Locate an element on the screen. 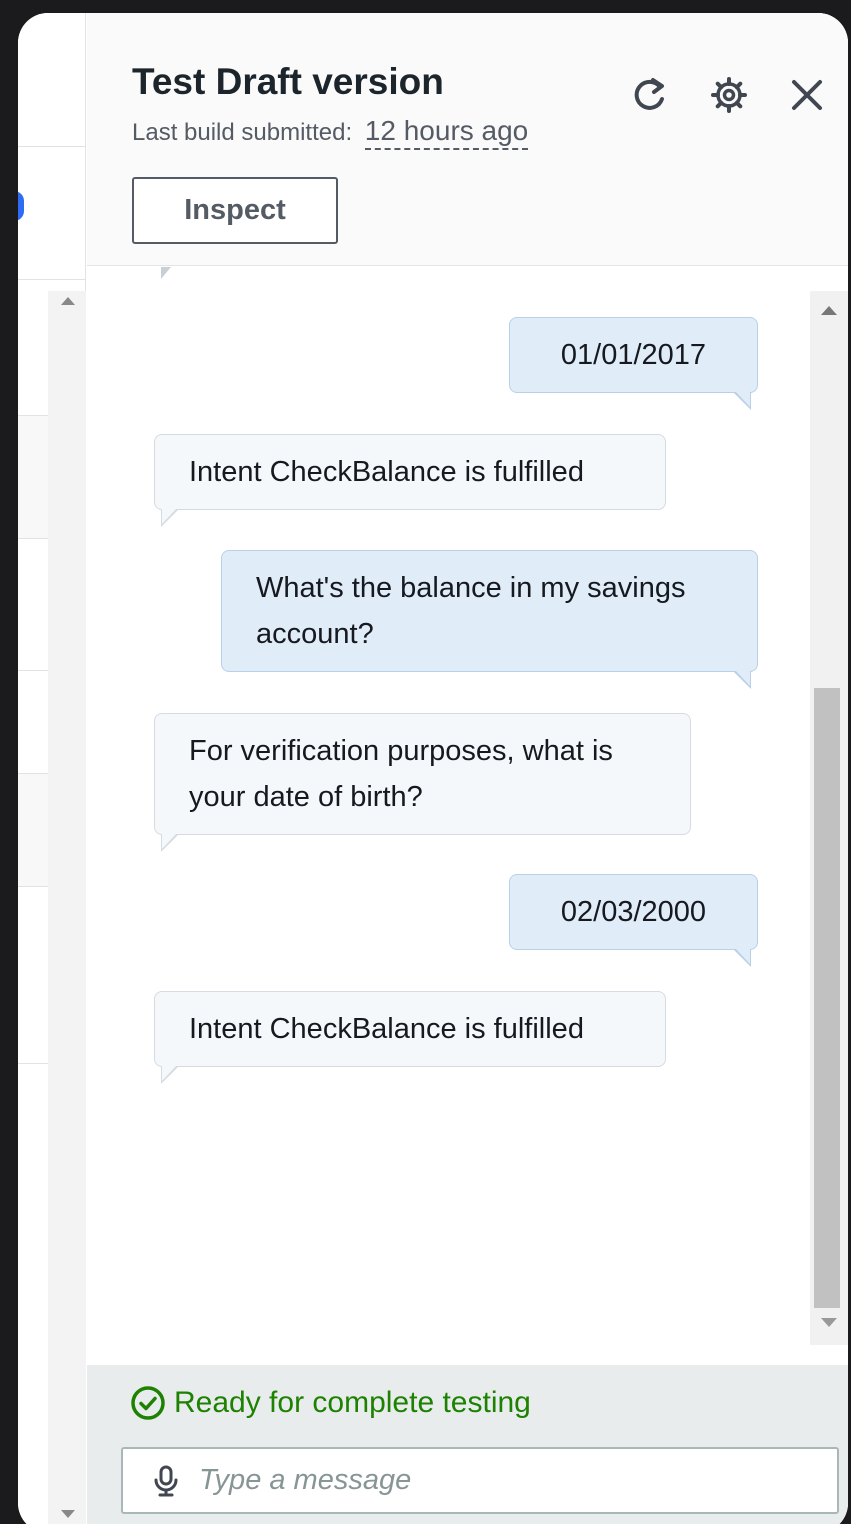 Image resolution: width=851 pixels, height=1524 pixels. message-input-box is located at coordinates (480, 1480).